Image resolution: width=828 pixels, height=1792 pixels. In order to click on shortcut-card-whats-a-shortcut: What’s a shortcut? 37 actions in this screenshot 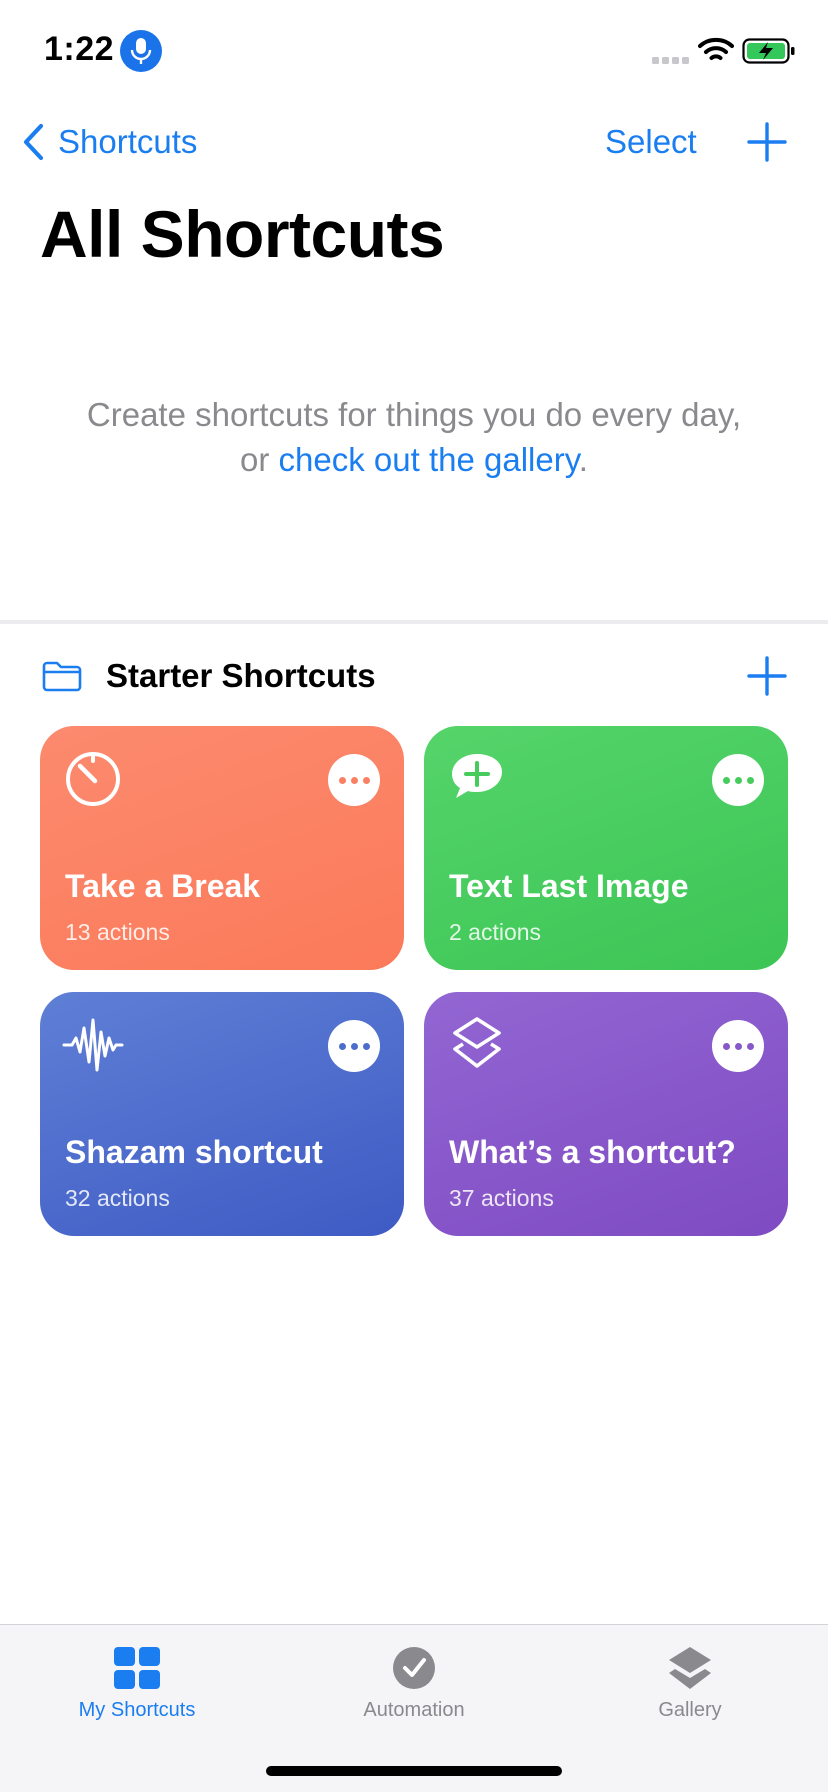, I will do `click(606, 1114)`.